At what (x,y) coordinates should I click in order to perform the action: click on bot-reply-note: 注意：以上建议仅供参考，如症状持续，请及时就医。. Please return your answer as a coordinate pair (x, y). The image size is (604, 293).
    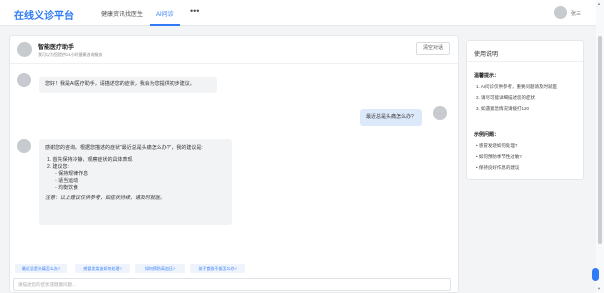
    Looking at the image, I should click on (105, 198).